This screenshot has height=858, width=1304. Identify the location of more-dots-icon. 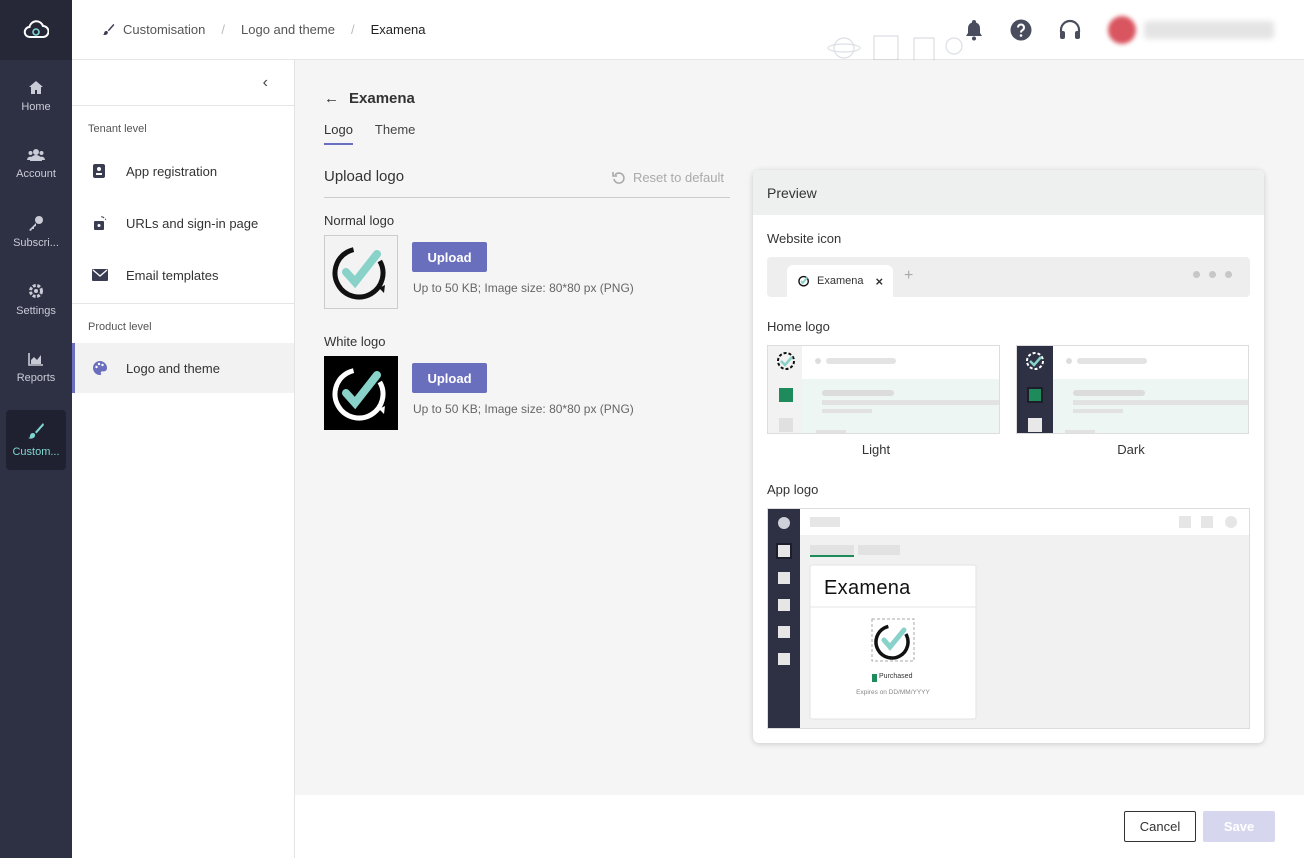
(1208, 274).